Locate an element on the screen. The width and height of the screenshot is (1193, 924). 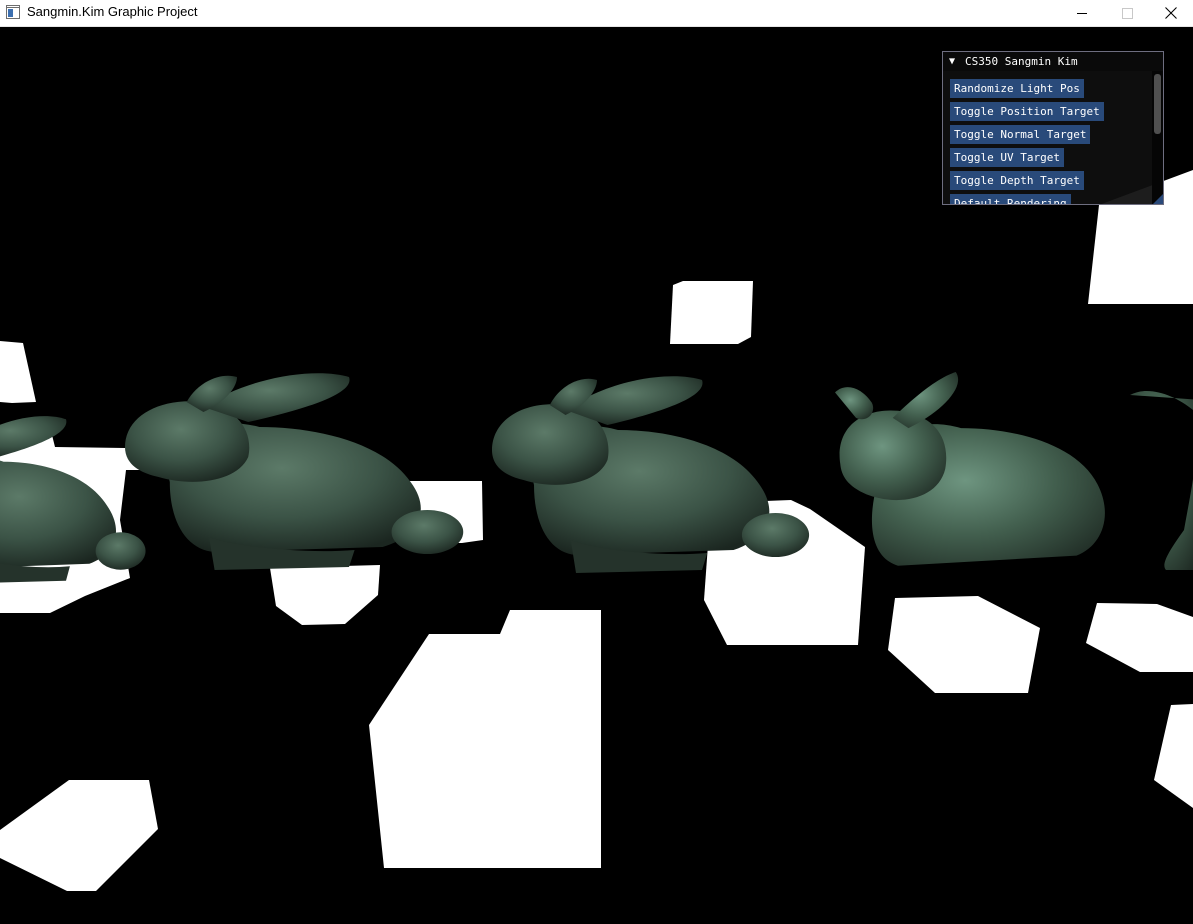
randomize-light-pos-button: Randomize Light Pos is located at coordinates (1017, 88).